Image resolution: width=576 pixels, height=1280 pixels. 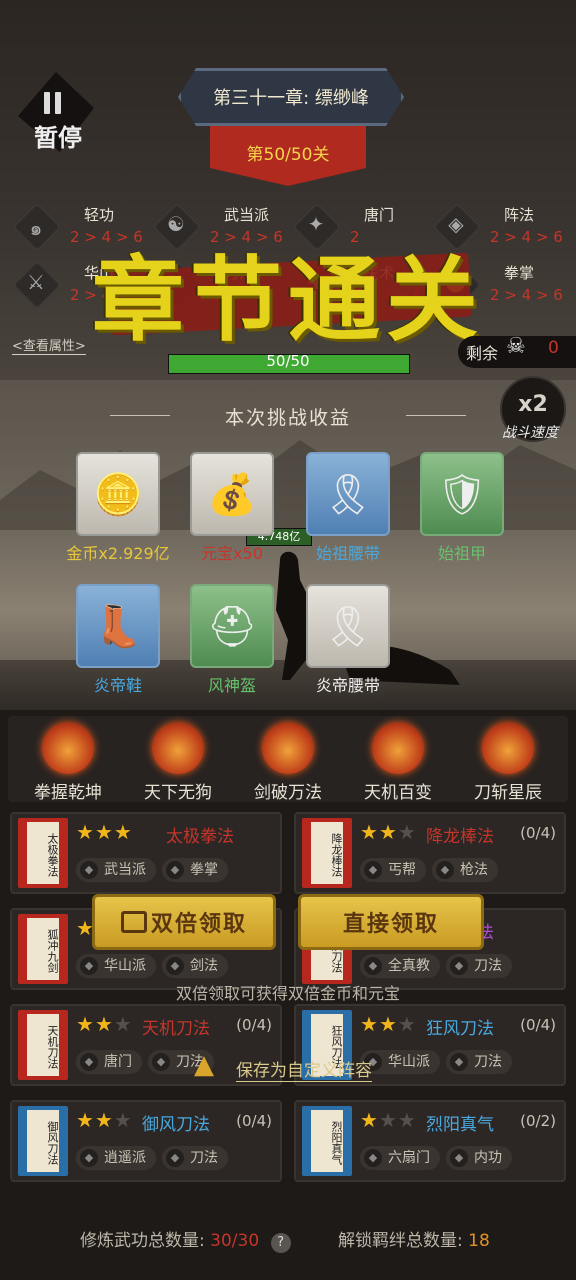 I want to click on faction-tag: ◆ 刀法, so click(x=479, y=1062).